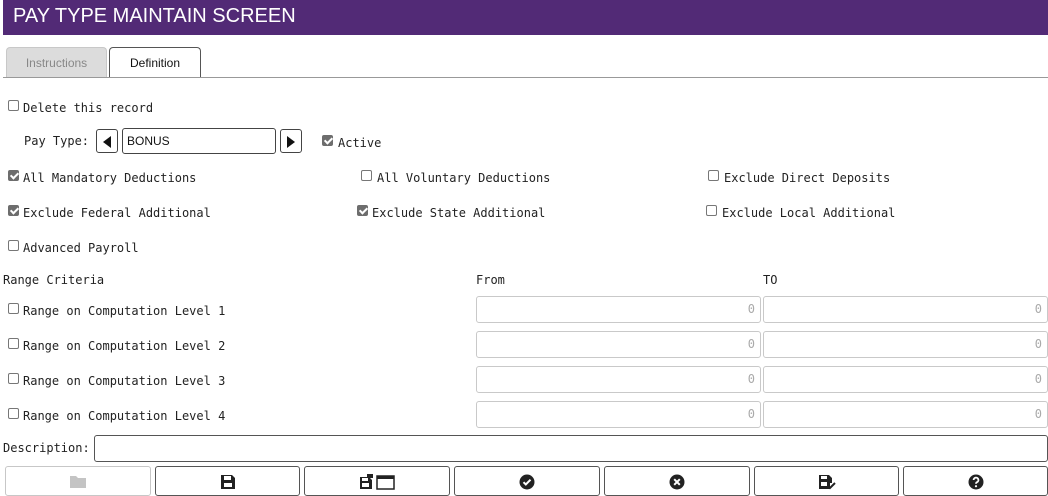  Describe the element at coordinates (78, 482) in the screenshot. I see `folder-icon` at that location.